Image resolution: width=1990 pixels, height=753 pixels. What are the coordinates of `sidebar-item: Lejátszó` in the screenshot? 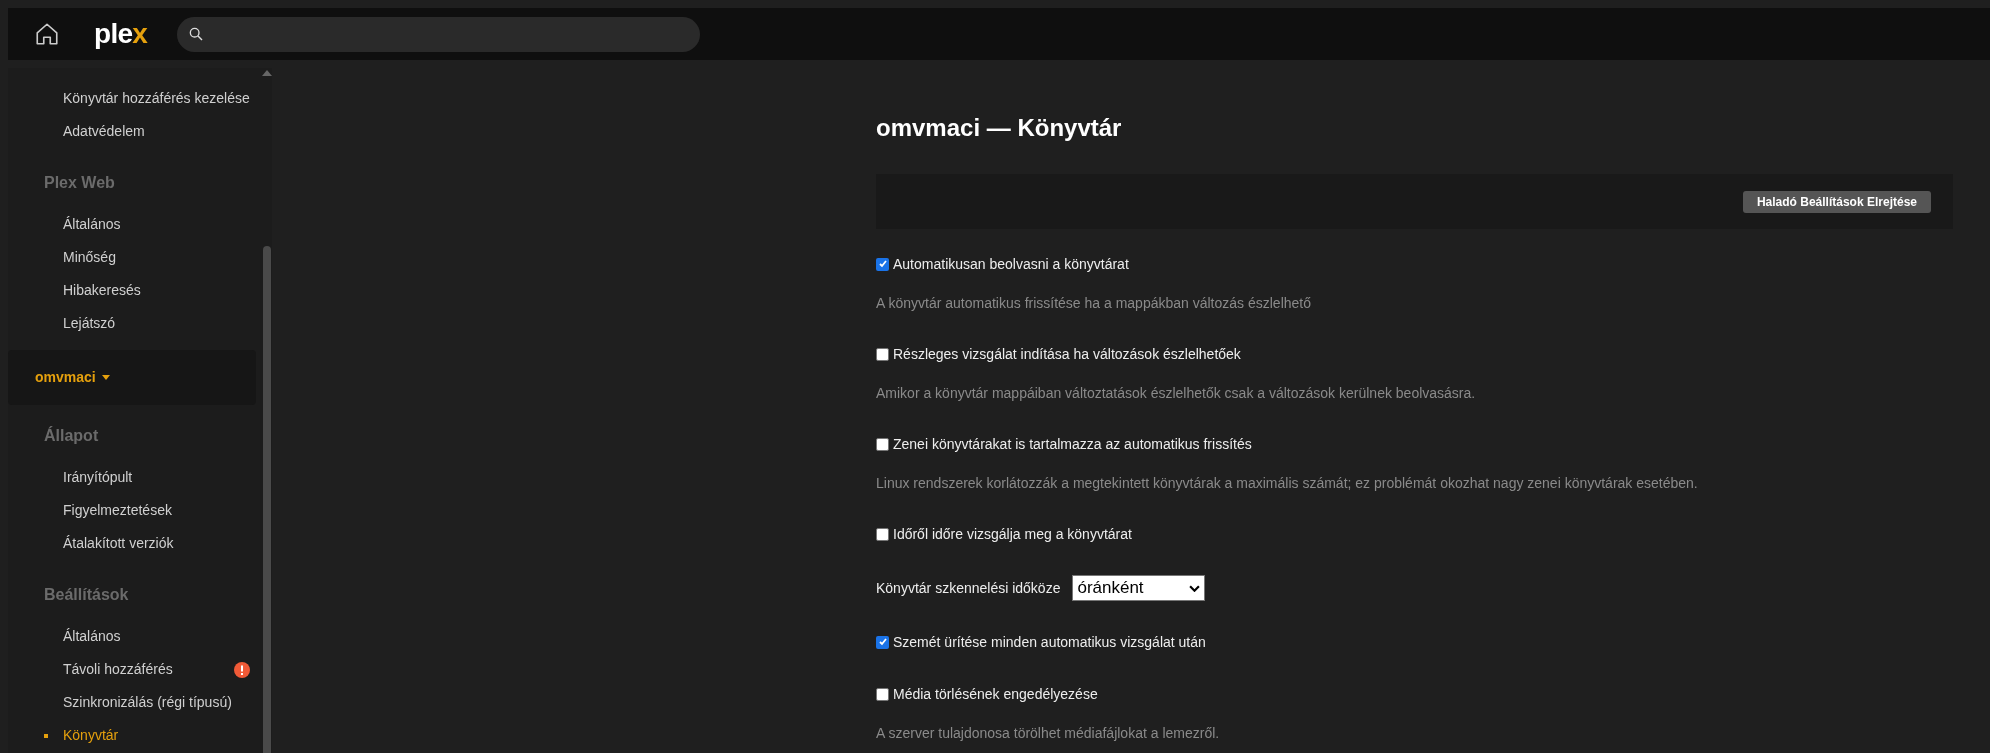 It's located at (89, 323).